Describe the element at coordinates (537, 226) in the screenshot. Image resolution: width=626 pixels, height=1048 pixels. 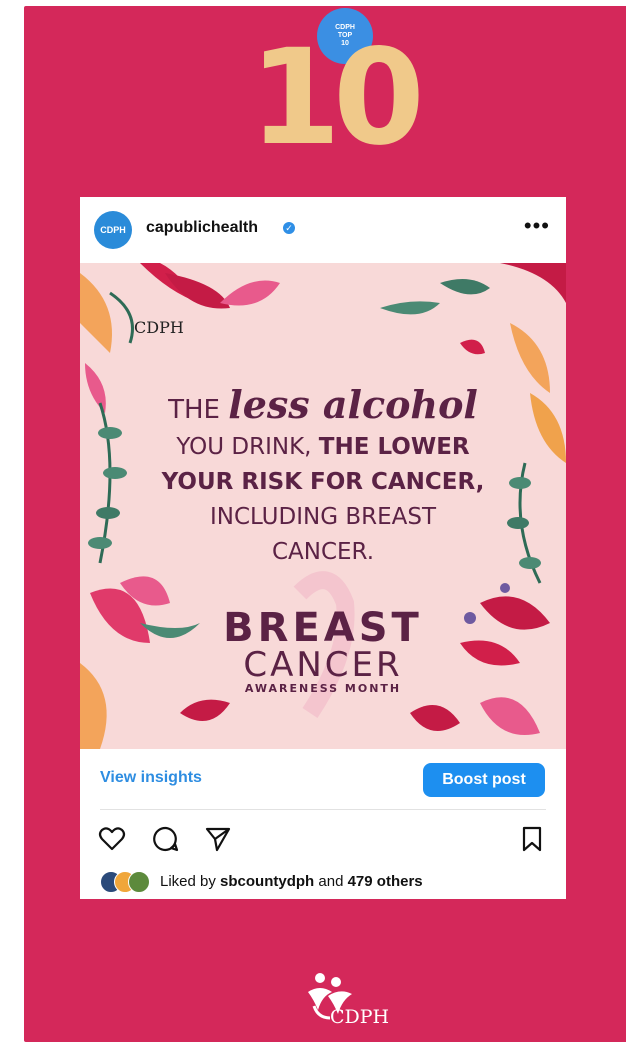
I see `more-options-icon: •••` at that location.